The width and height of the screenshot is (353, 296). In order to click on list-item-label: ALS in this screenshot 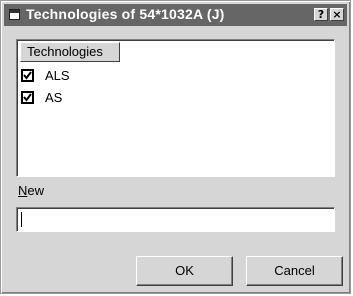, I will do `click(57, 75)`.